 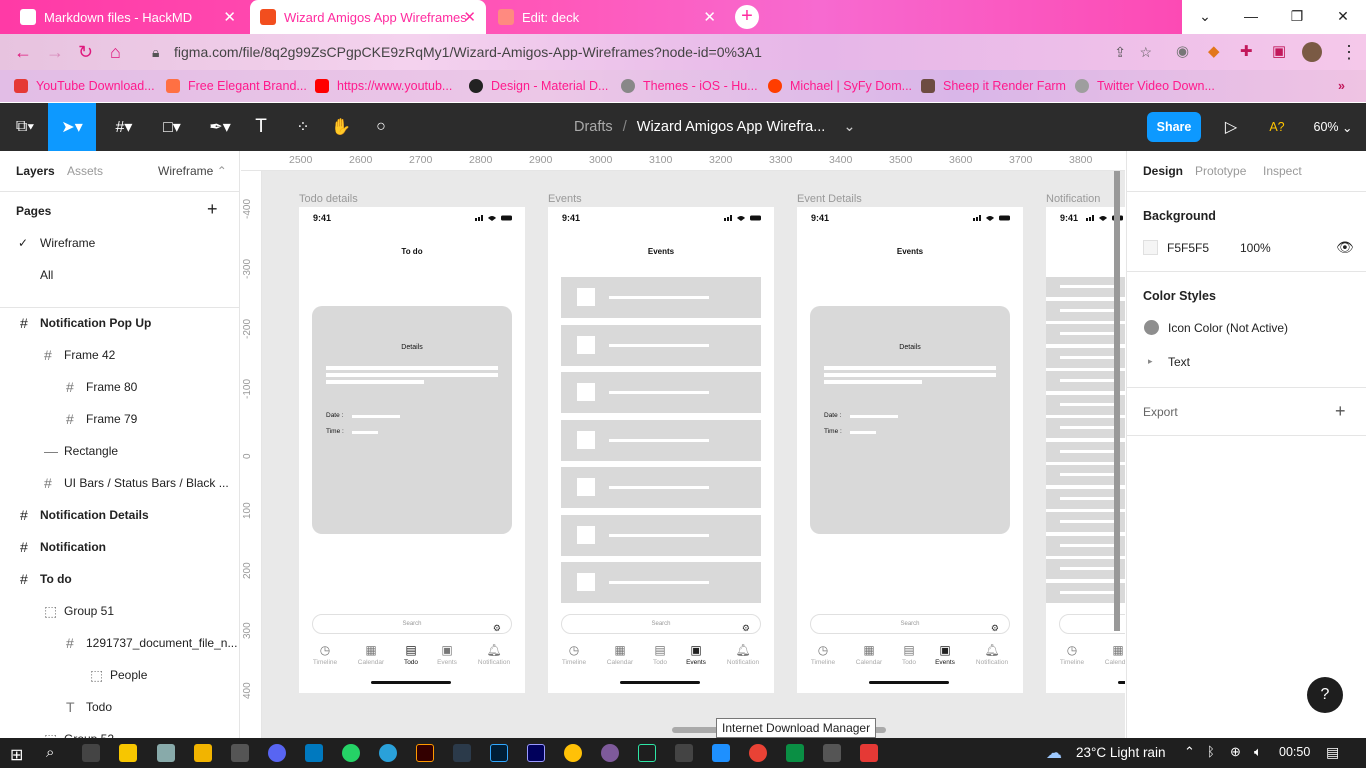 I want to click on tab-inspect: Inspect, so click(x=1282, y=171).